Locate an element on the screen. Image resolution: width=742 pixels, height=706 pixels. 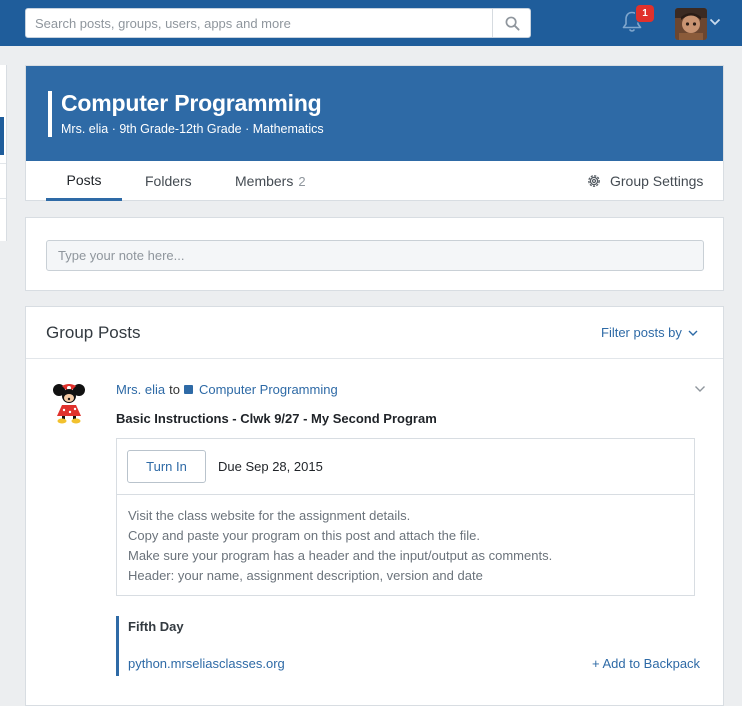
add-to-backpack-button: + Add to Backpack is located at coordinates (646, 663).